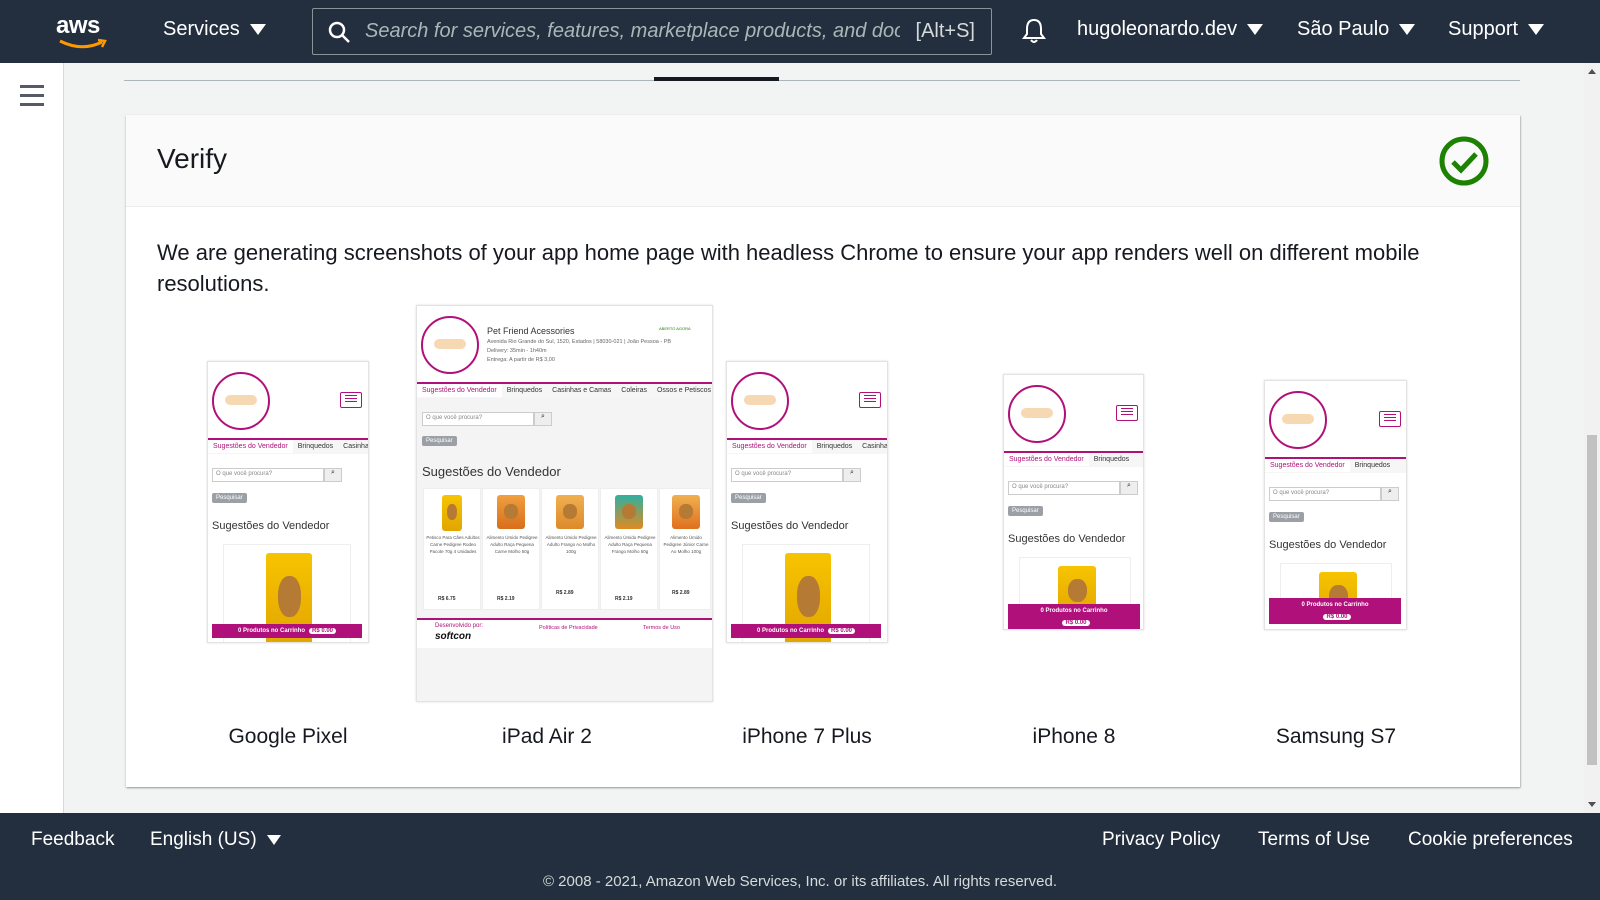 This screenshot has height=900, width=1600. What do you see at coordinates (83, 43) in the screenshot?
I see `aws-smile-icon` at bounding box center [83, 43].